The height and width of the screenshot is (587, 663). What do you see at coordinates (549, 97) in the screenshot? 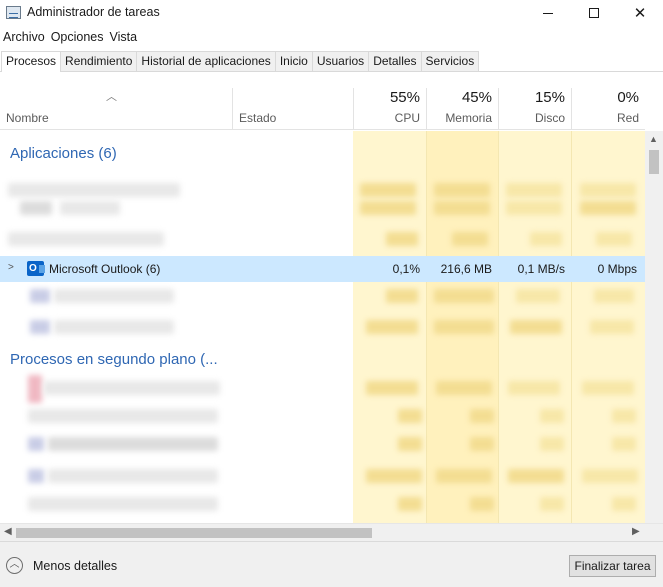
I see `disk-percent: 15%` at bounding box center [549, 97].